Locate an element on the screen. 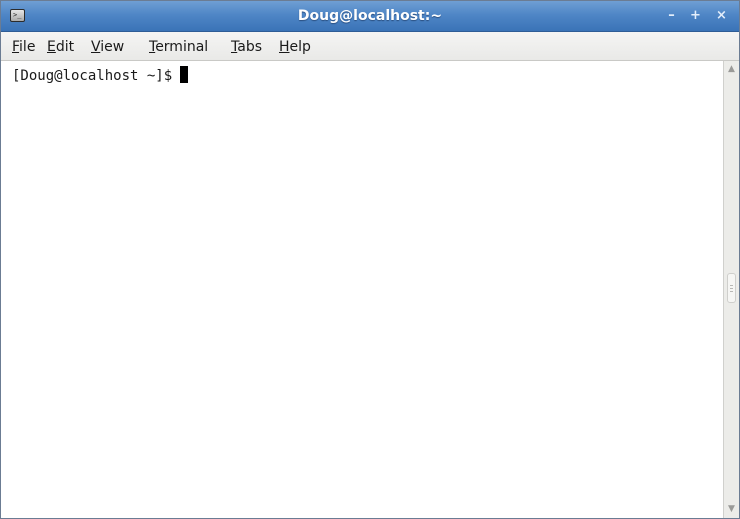 Image resolution: width=740 pixels, height=519 pixels. menu-edit-label: dit is located at coordinates (65, 47).